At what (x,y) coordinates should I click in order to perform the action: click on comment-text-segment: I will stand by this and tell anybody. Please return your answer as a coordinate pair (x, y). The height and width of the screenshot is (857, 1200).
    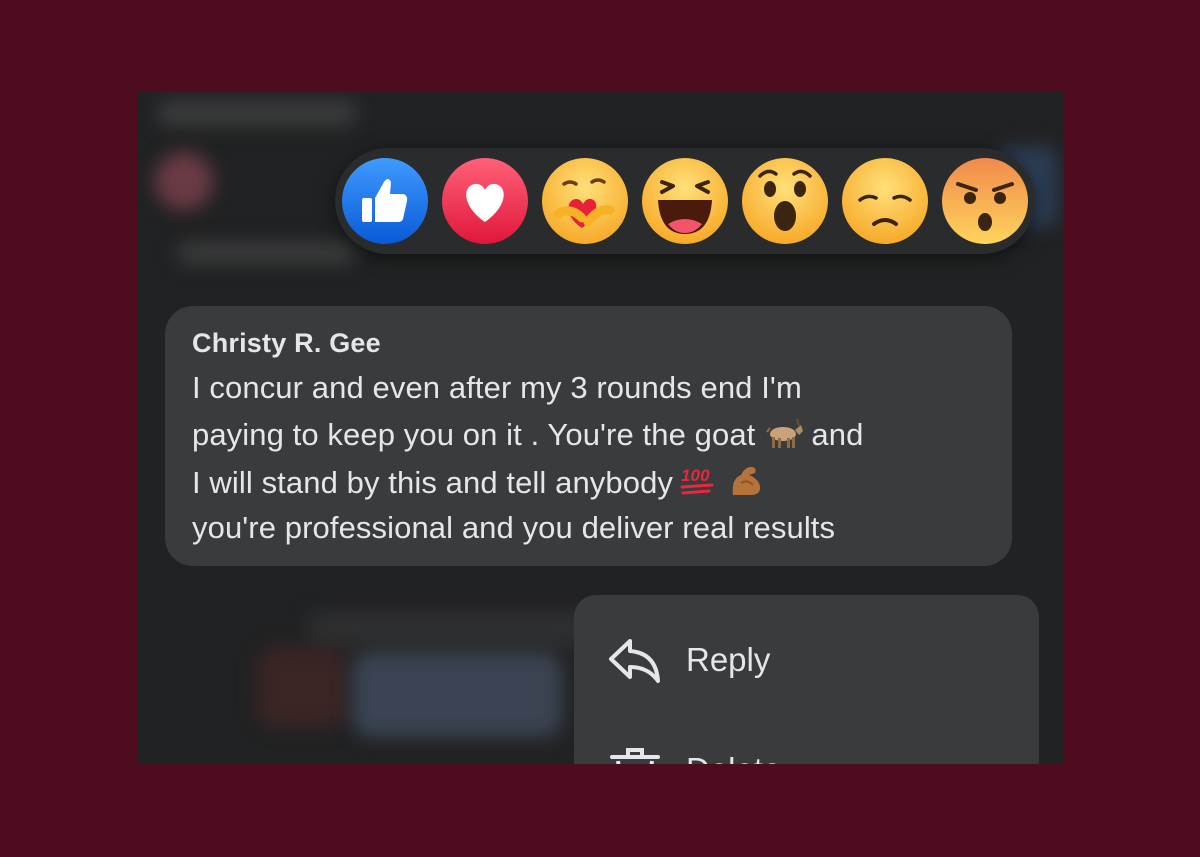
    Looking at the image, I should click on (433, 482).